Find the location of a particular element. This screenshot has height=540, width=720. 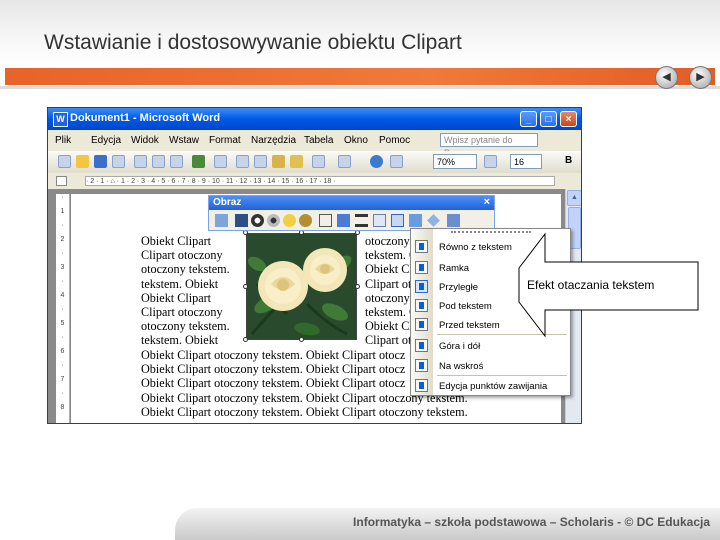

wrap-square-item: Ramka is located at coordinates (490, 268).